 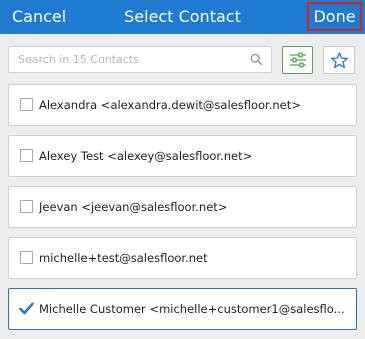 I want to click on contact-label: Jeevan <jeevan@salesfloor.net>, so click(x=133, y=207).